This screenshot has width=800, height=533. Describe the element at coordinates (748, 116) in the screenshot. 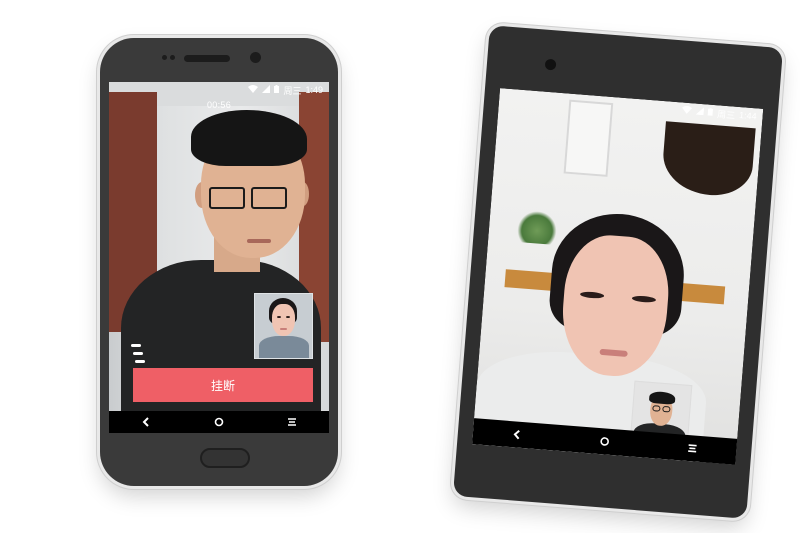

I see `status-time: 1:44` at that location.